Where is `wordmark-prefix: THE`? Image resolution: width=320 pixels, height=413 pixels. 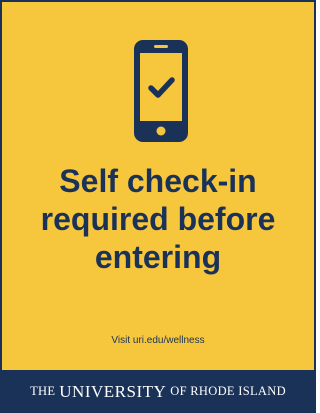
wordmark-prefix: THE is located at coordinates (43, 391).